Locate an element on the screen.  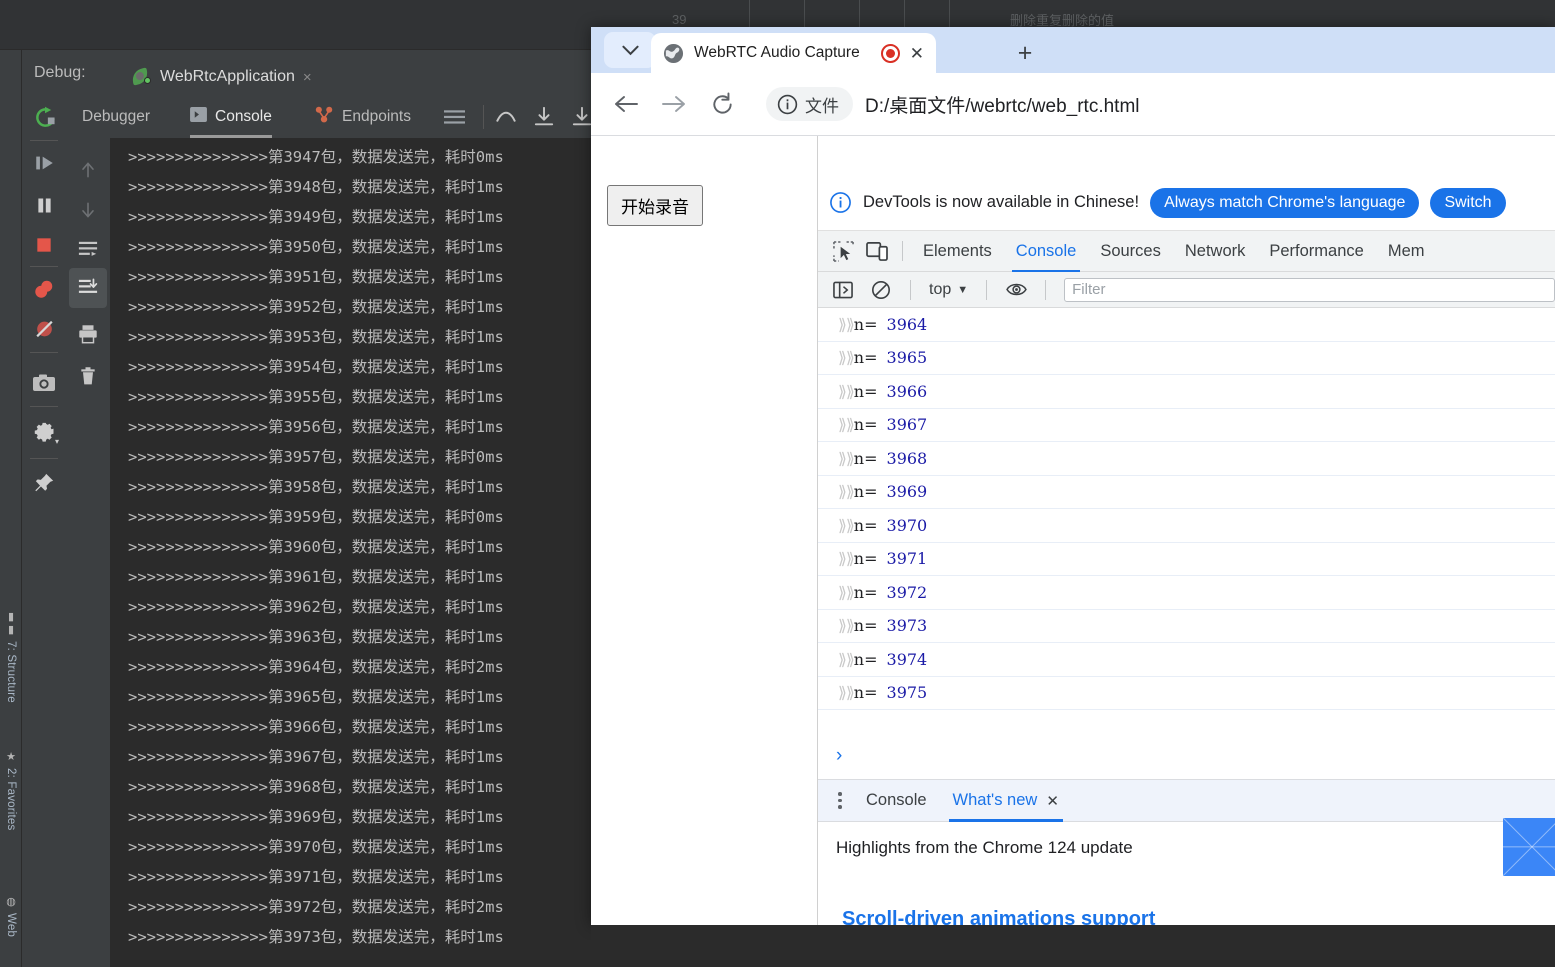
resume-program-icon is located at coordinates (44, 163).